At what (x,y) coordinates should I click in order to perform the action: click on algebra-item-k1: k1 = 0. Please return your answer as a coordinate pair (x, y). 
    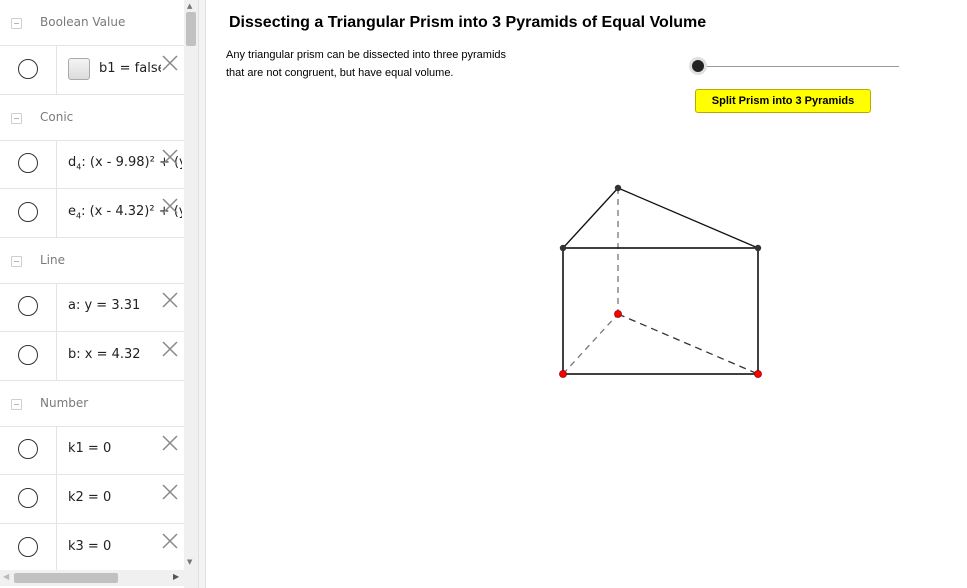
    Looking at the image, I should click on (92, 450).